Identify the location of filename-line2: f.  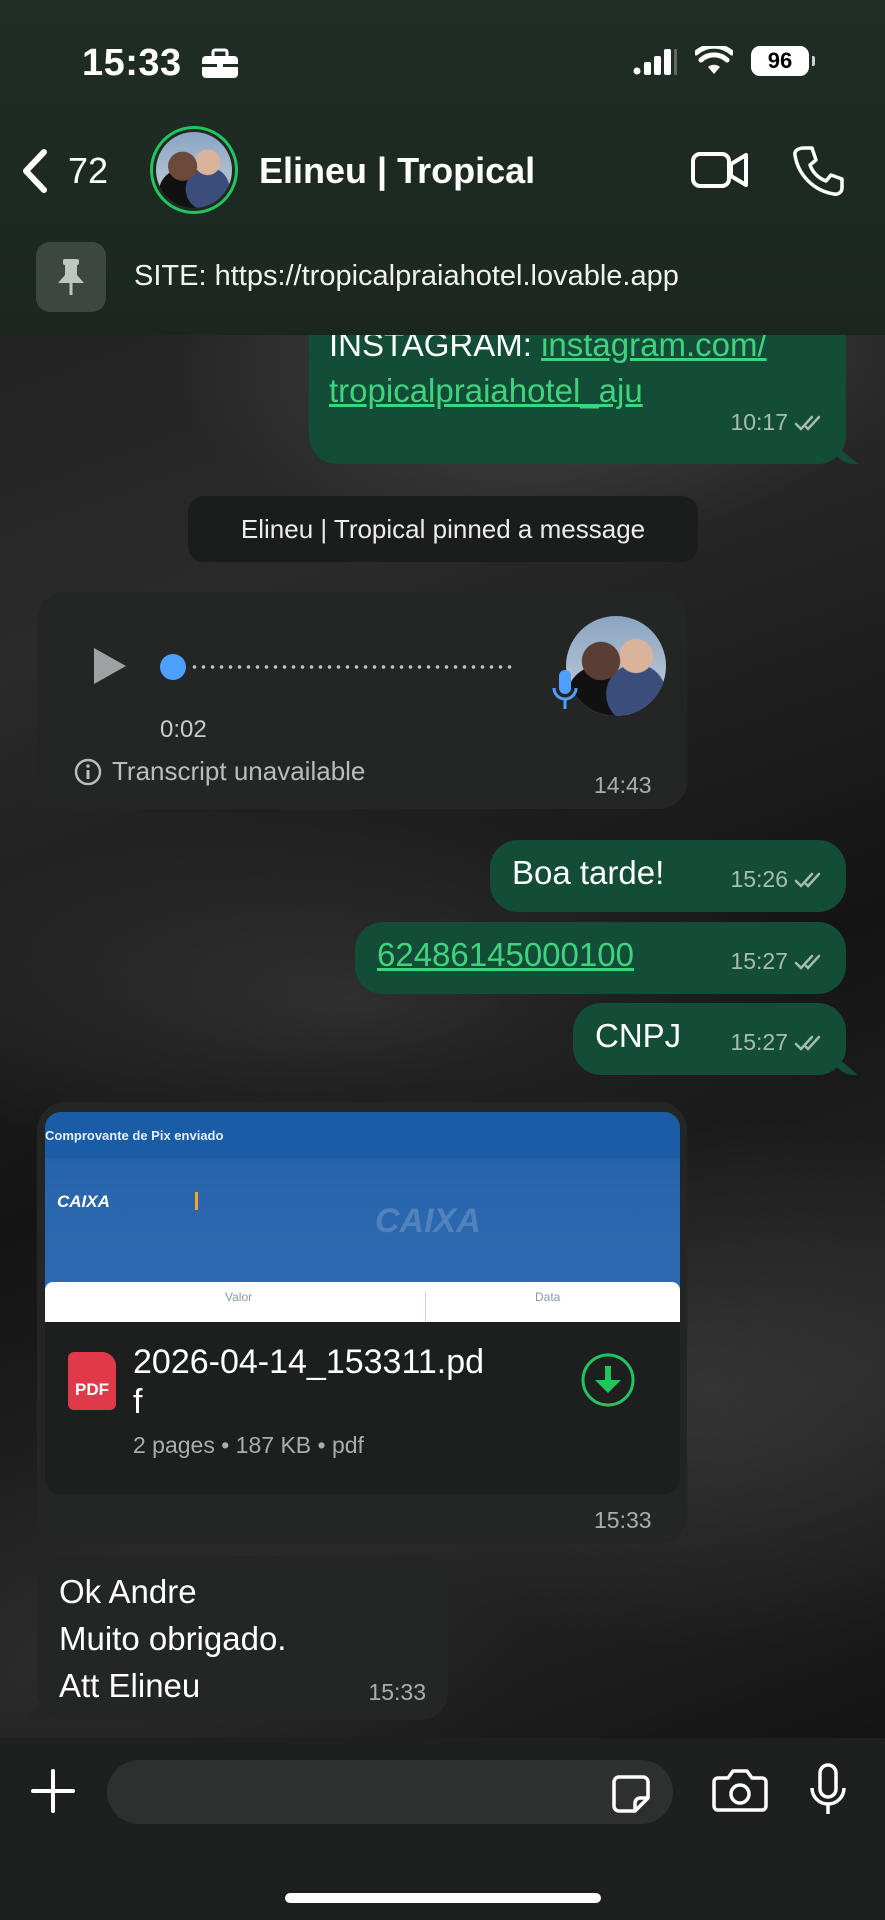
(138, 1402).